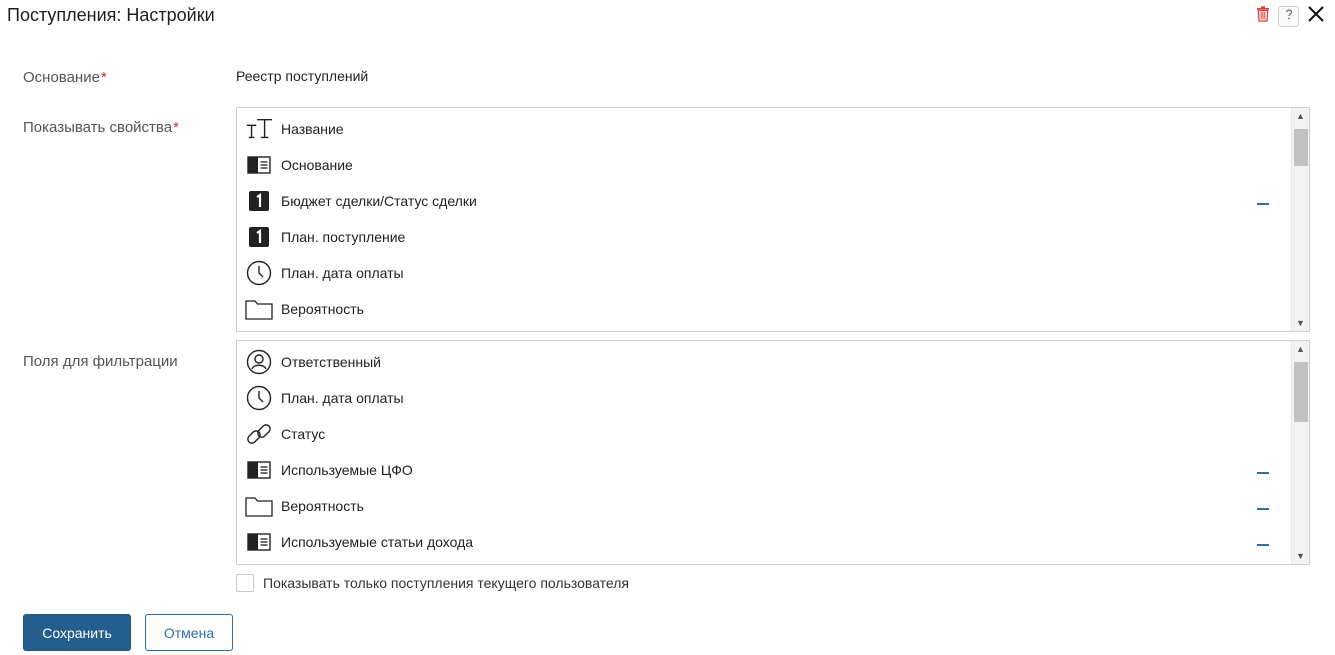 The height and width of the screenshot is (655, 1335). Describe the element at coordinates (111, 15) in the screenshot. I see `page-title: Поступления: Настройки` at that location.